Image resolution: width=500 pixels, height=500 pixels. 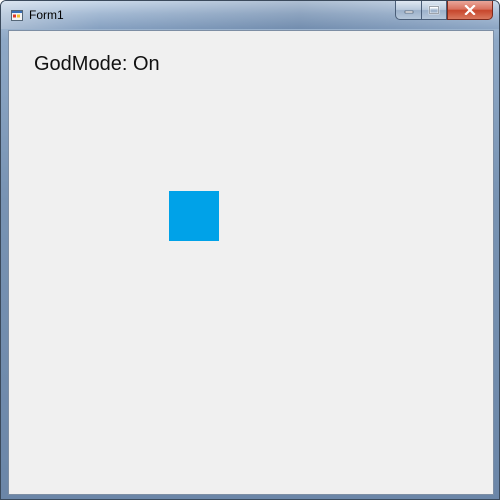 I want to click on close-button, so click(x=470, y=10).